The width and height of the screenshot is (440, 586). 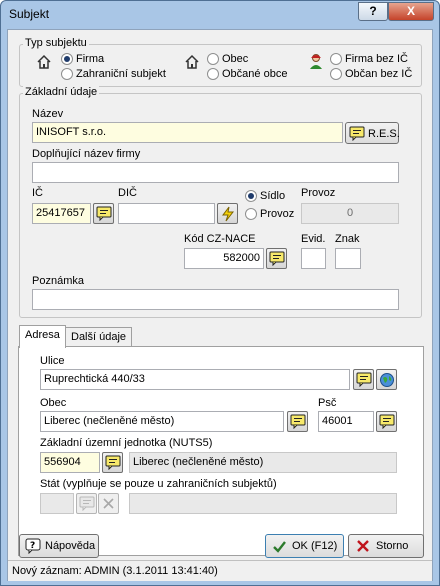 What do you see at coordinates (126, 443) in the screenshot?
I see `nuts-label: Základní územní jednotka (NUTS5)` at bounding box center [126, 443].